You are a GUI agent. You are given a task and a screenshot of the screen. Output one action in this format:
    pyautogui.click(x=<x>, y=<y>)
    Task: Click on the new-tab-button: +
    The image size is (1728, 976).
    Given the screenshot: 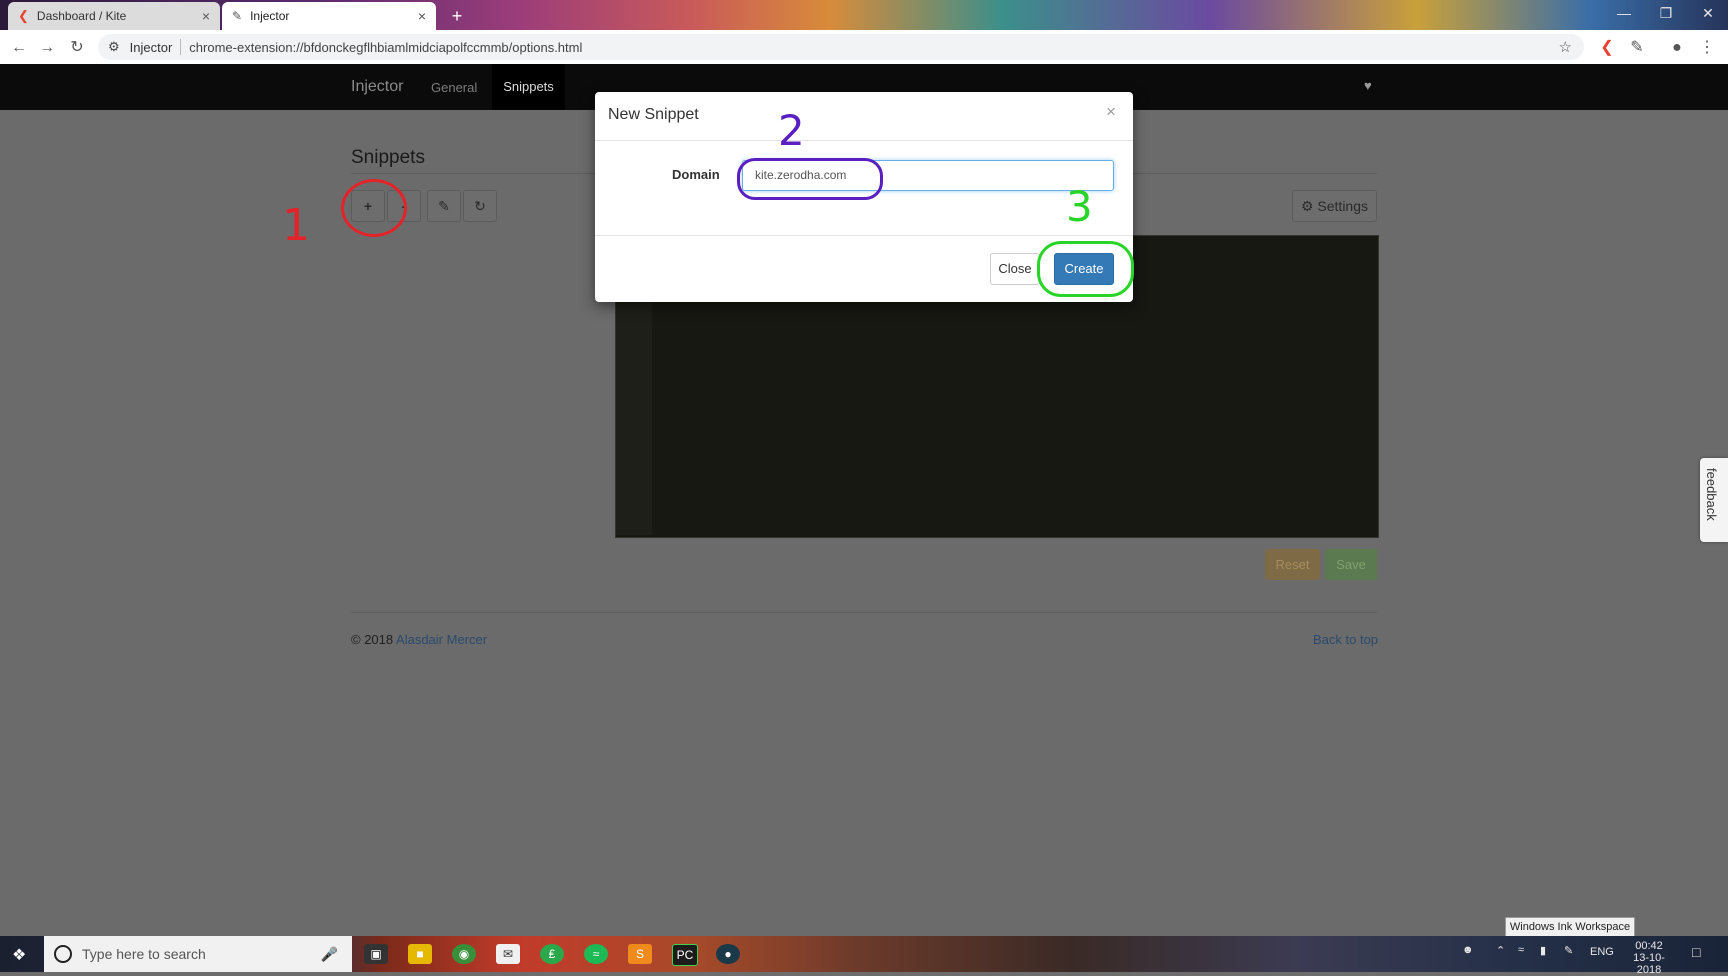 What is the action you would take?
    pyautogui.click(x=457, y=16)
    